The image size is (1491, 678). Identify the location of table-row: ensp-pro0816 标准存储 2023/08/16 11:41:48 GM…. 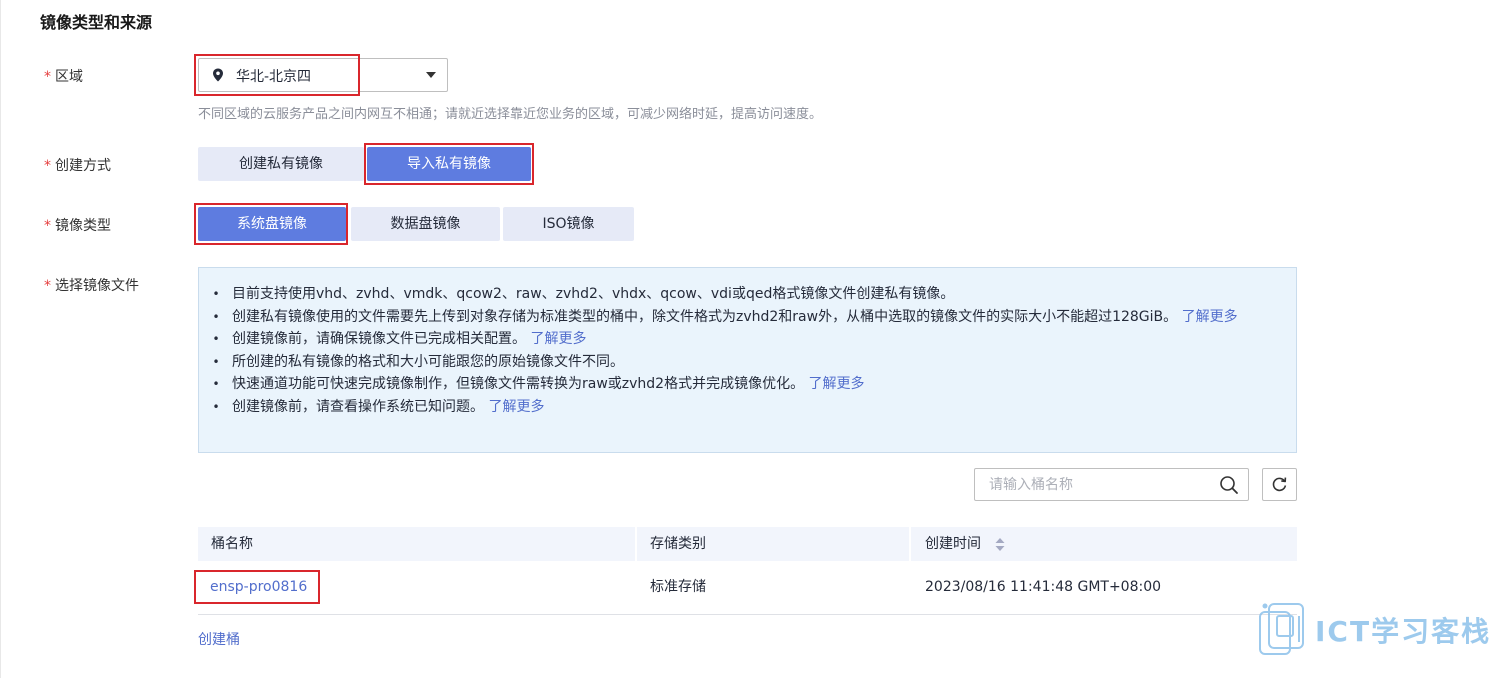
(747, 588).